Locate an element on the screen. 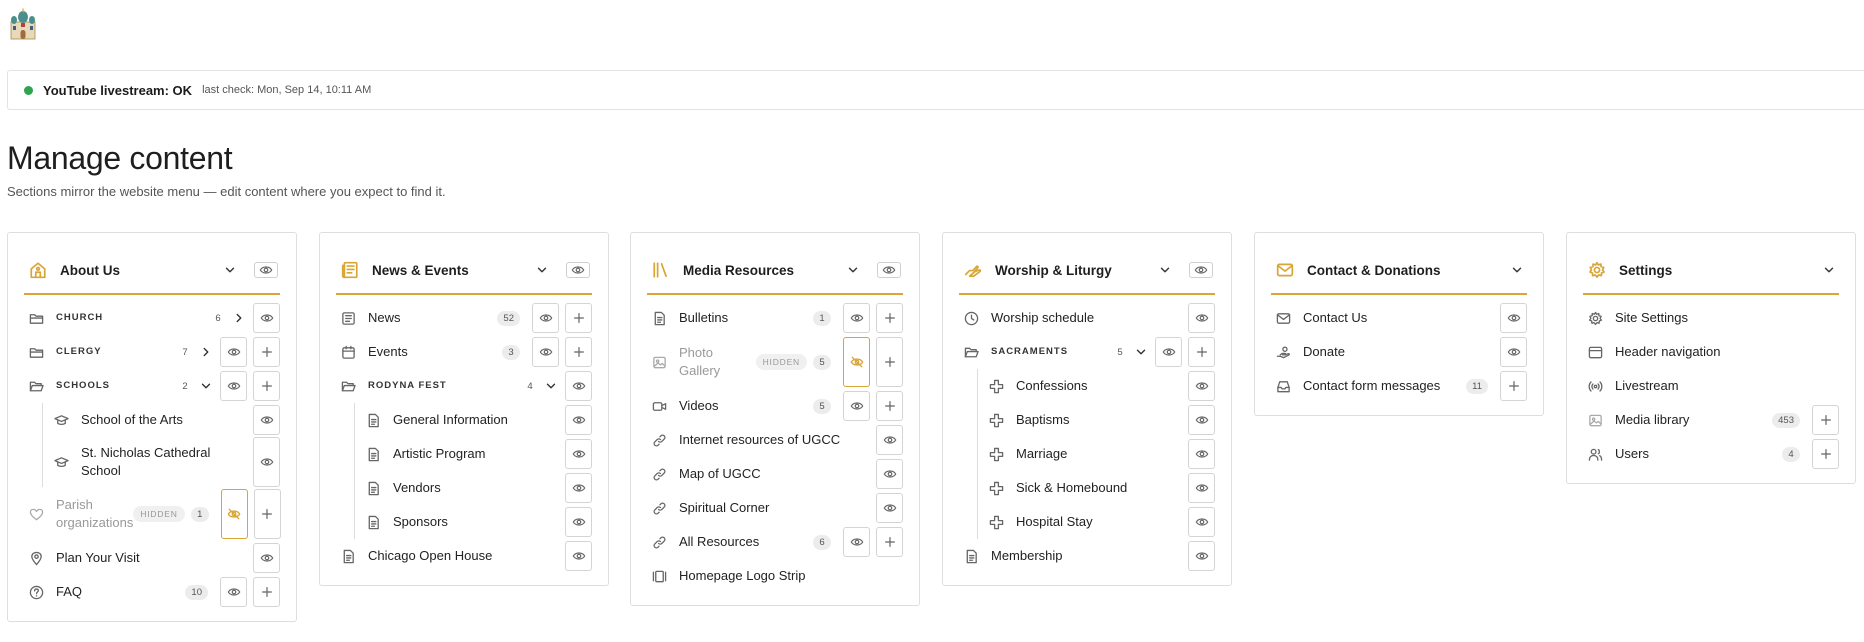 This screenshot has height=642, width=1864. list-item-worship-schedule: Worship schedule is located at coordinates (1087, 318).